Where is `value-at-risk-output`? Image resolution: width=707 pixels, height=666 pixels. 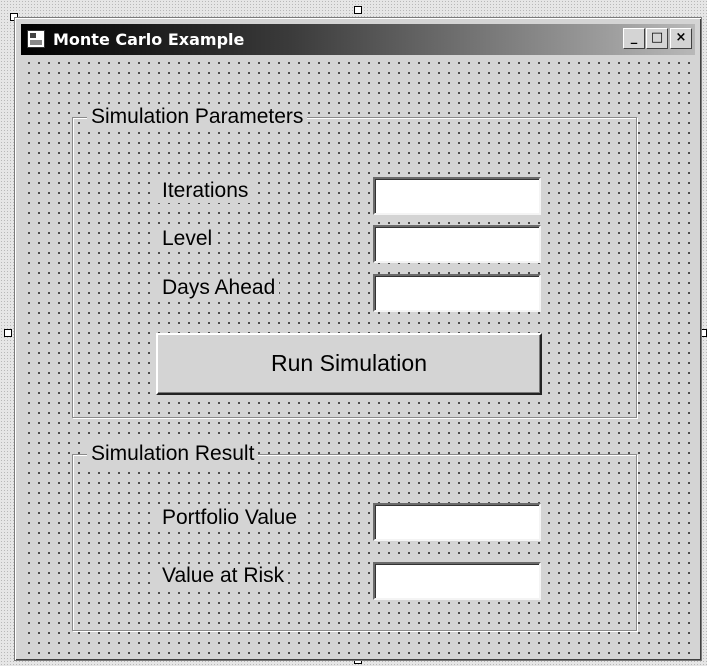 value-at-risk-output is located at coordinates (457, 581).